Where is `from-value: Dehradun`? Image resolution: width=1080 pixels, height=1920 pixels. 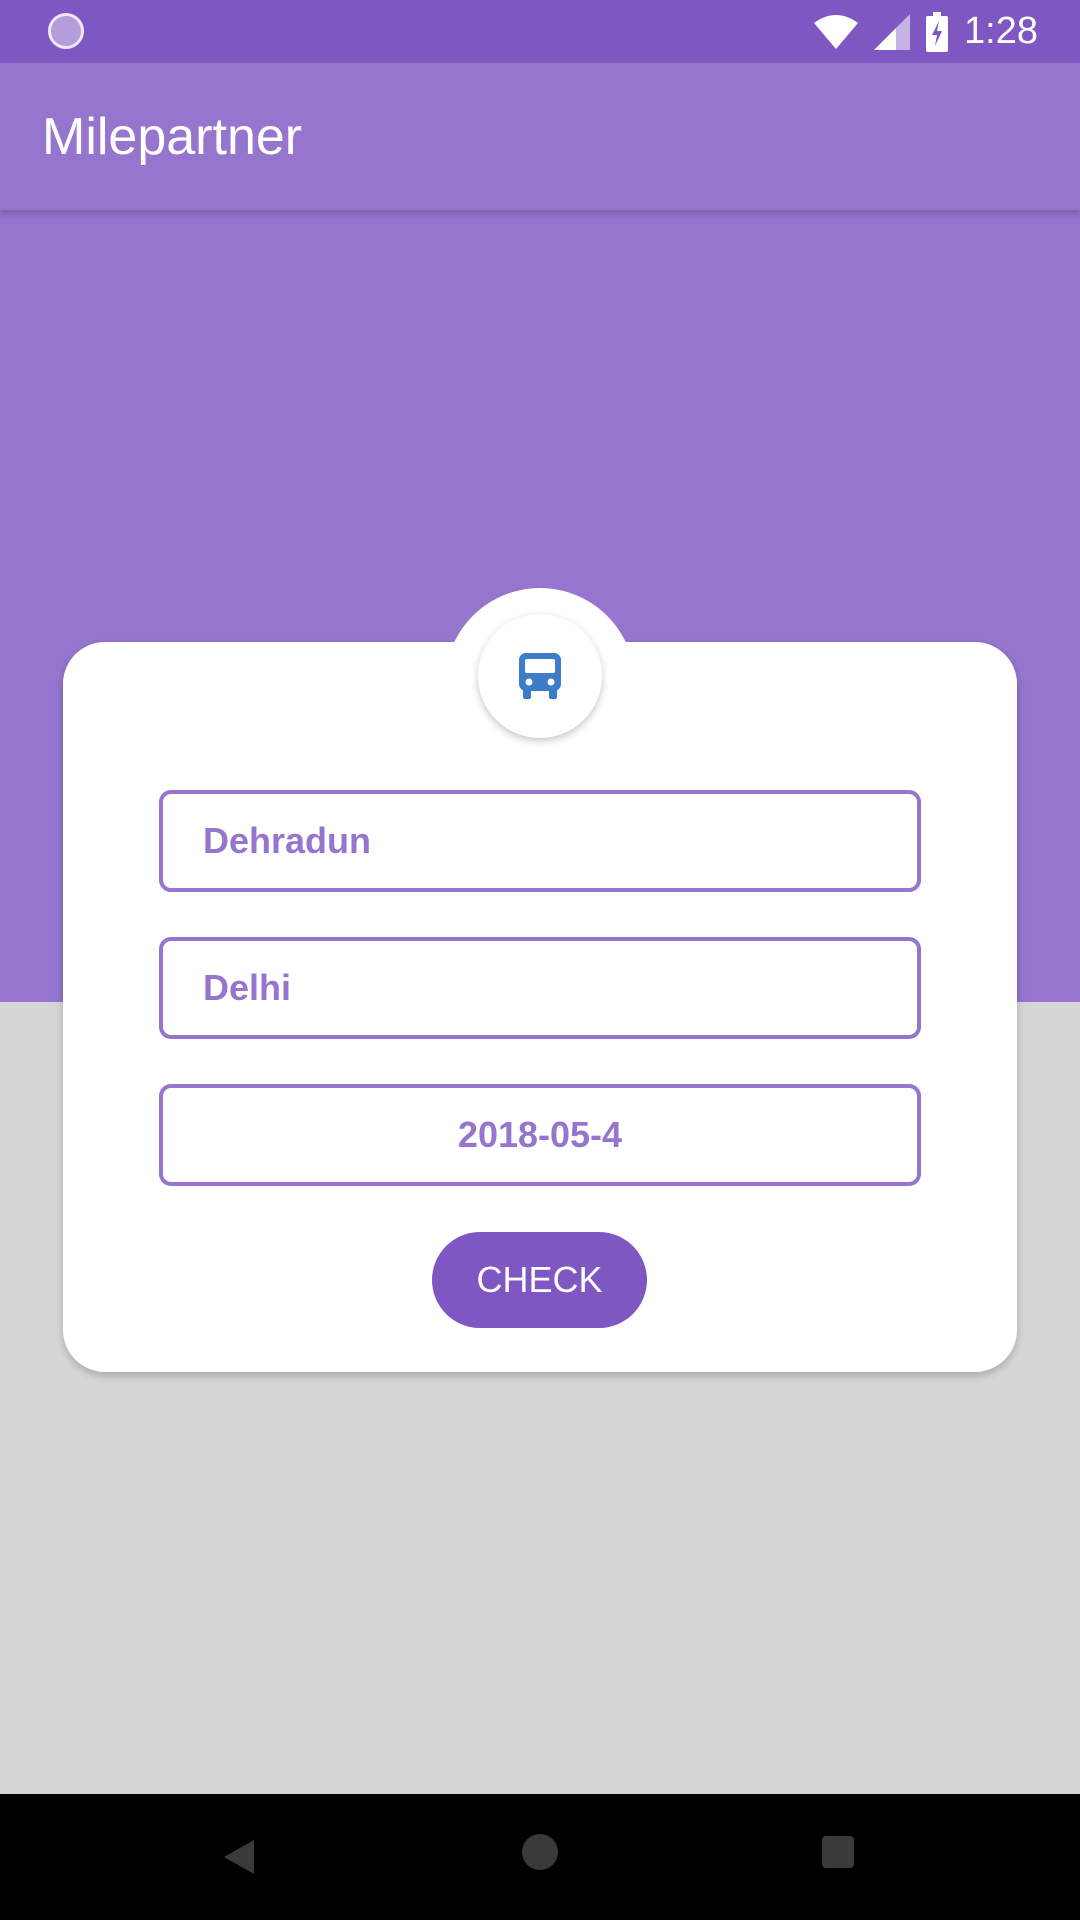 from-value: Dehradun is located at coordinates (287, 840).